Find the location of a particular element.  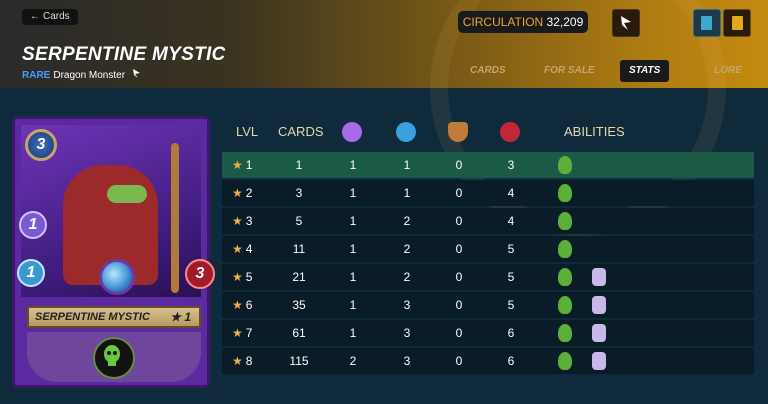

level-cell: ★ 2 is located at coordinates (242, 193).